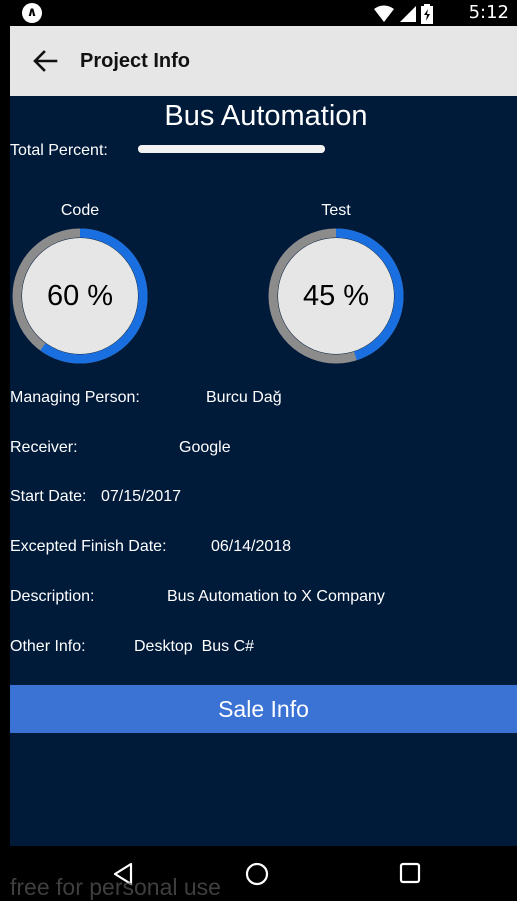 This screenshot has height=901, width=517. I want to click on start-date-value: 07/15/2017, so click(141, 496).